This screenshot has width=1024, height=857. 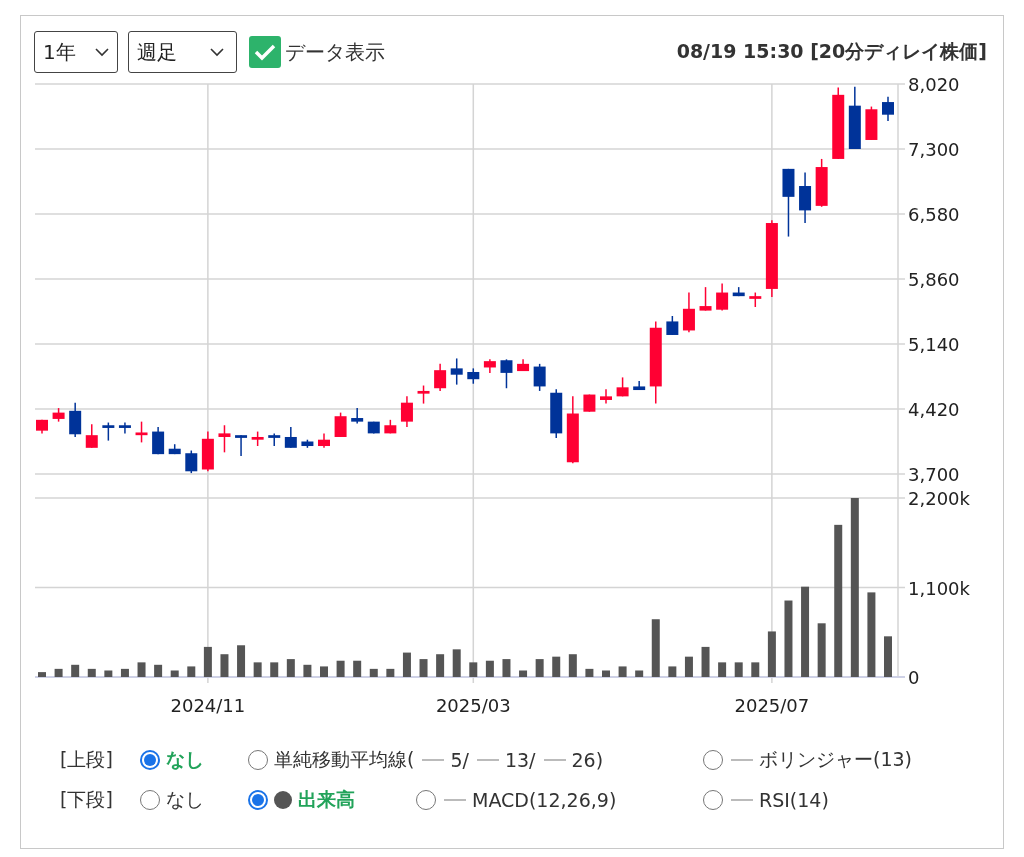 I want to click on axis-label: 1,100k, so click(x=939, y=588).